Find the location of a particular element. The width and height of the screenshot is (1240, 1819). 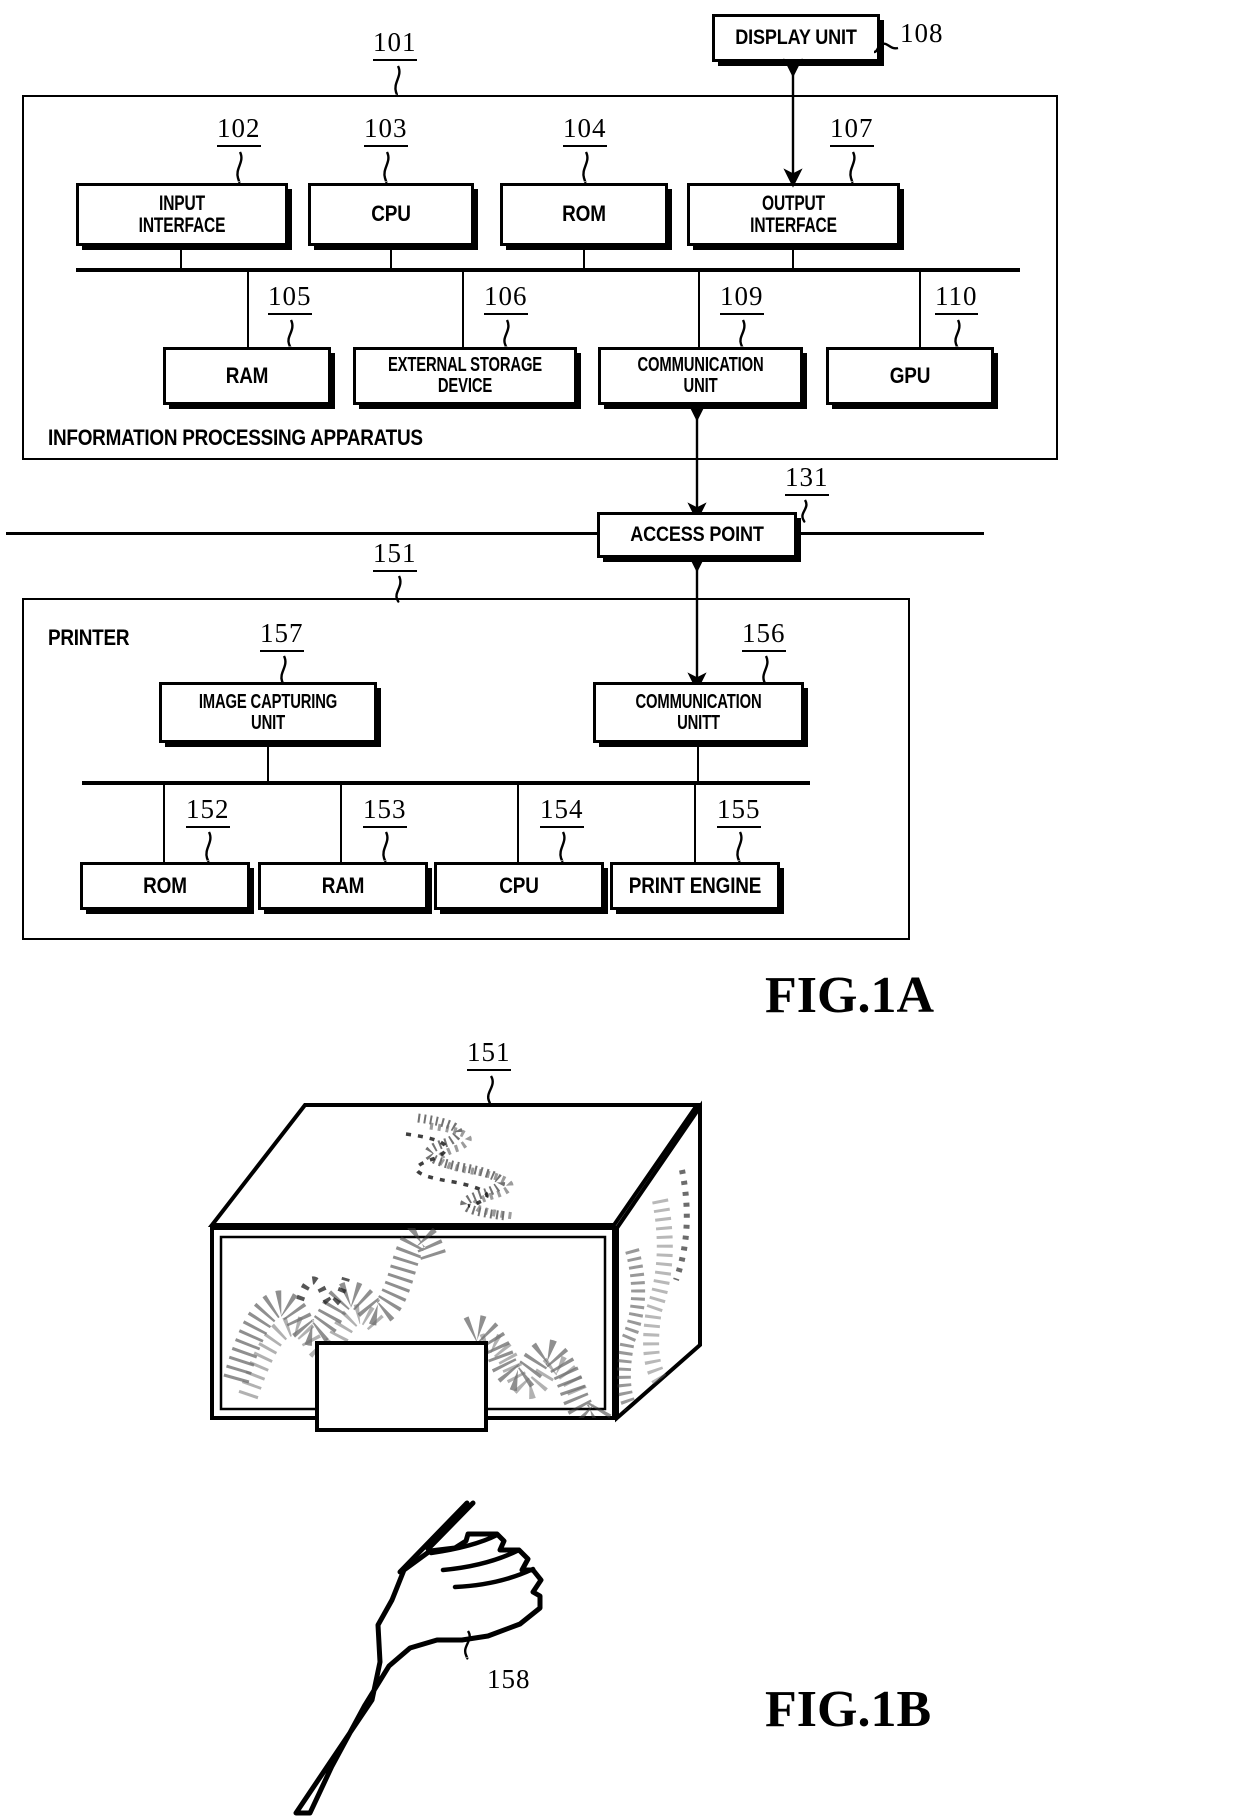

access-point-box: ACCESS POINT is located at coordinates (697, 535).